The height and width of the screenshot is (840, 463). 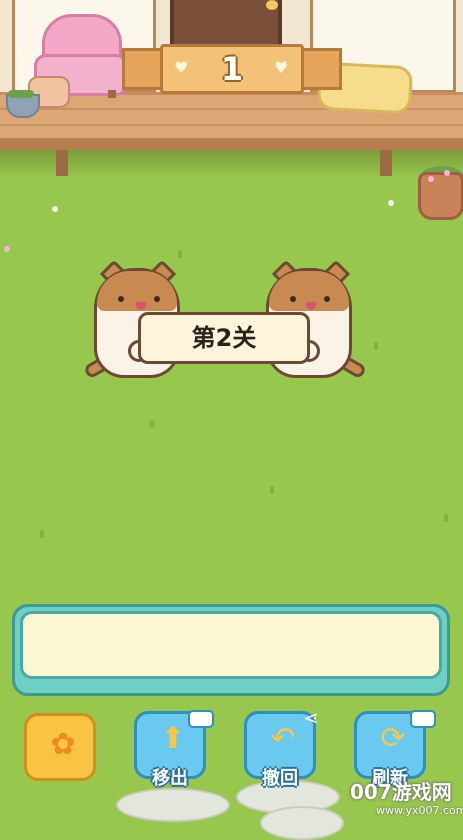 What do you see at coordinates (280, 778) in the screenshot?
I see `undo-label: 撤回` at bounding box center [280, 778].